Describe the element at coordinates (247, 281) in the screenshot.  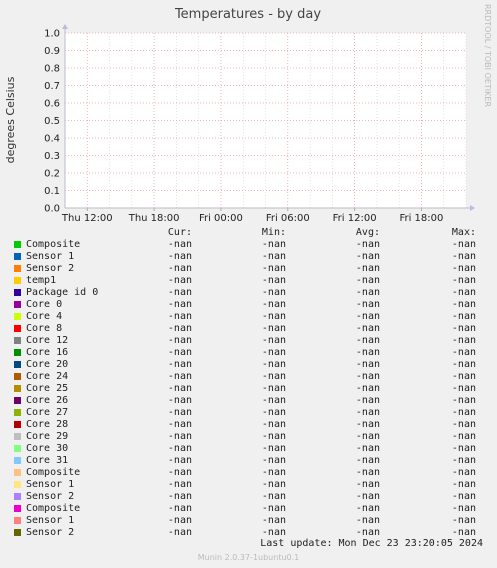
I see `legend-item: temp1 -nan -nan -nan -nan` at that location.